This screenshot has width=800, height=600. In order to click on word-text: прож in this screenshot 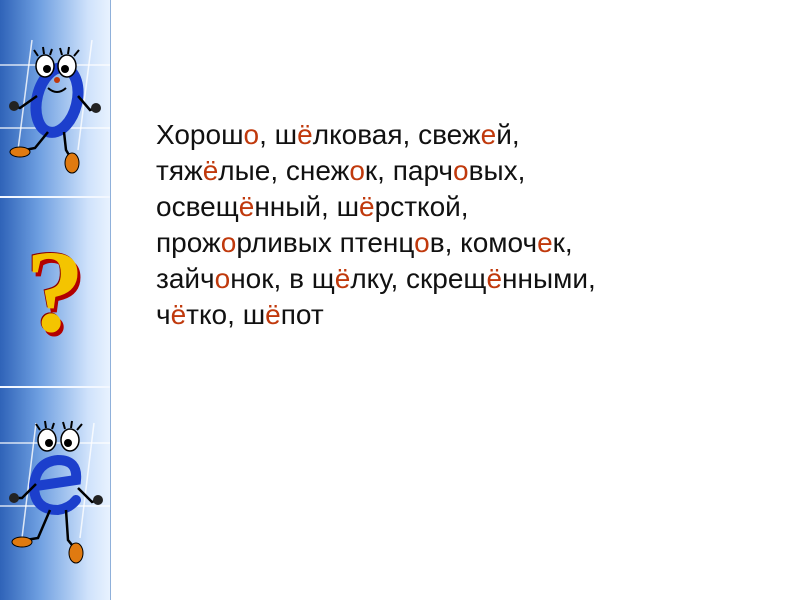, I will do `click(188, 242)`.